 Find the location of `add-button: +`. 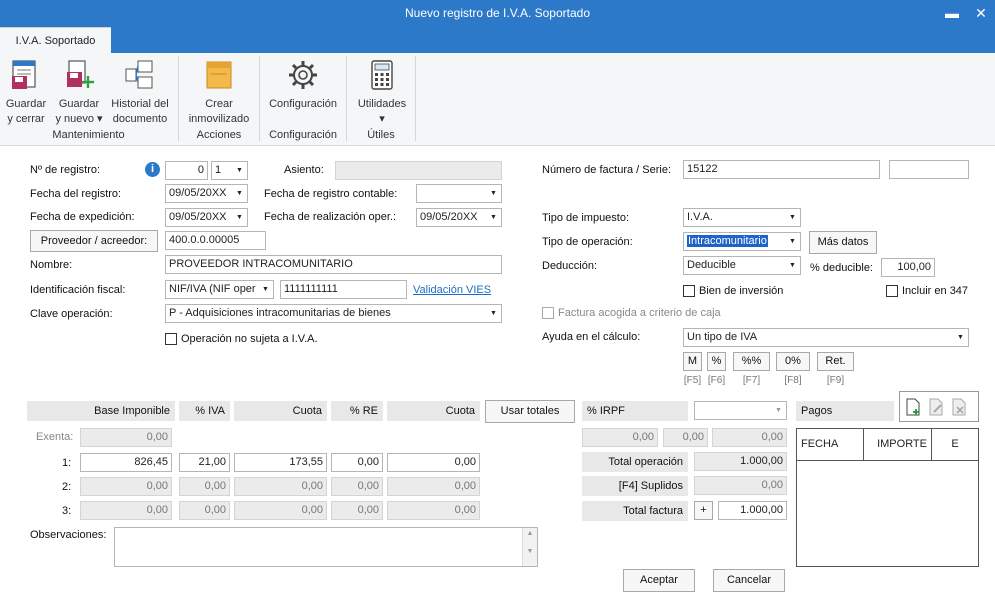

add-button: + is located at coordinates (703, 510).